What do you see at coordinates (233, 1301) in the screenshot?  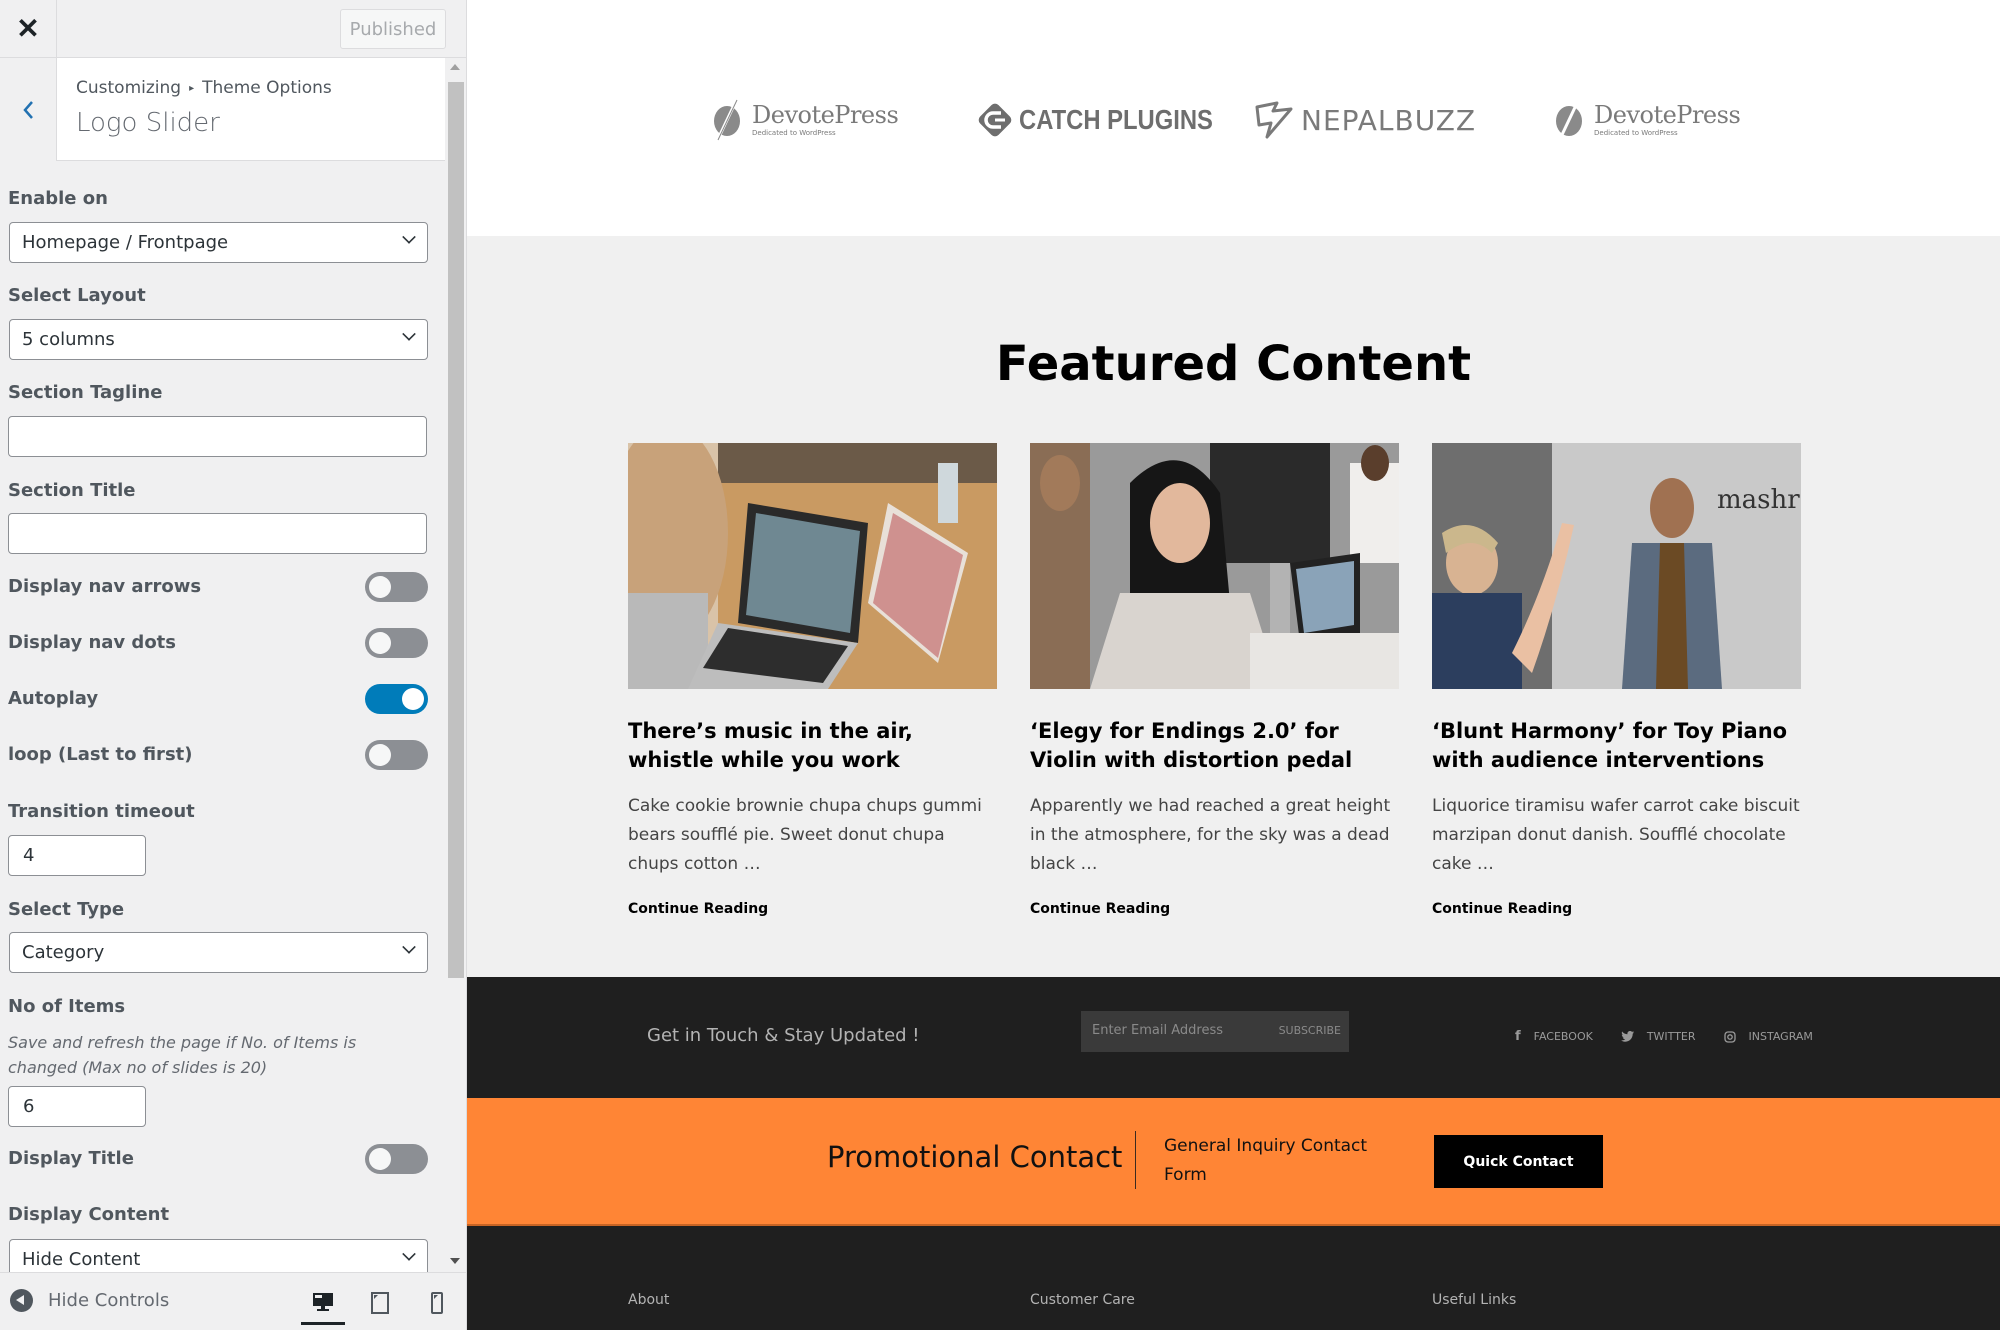 I see `sidebar-footer: Hide Controls` at bounding box center [233, 1301].